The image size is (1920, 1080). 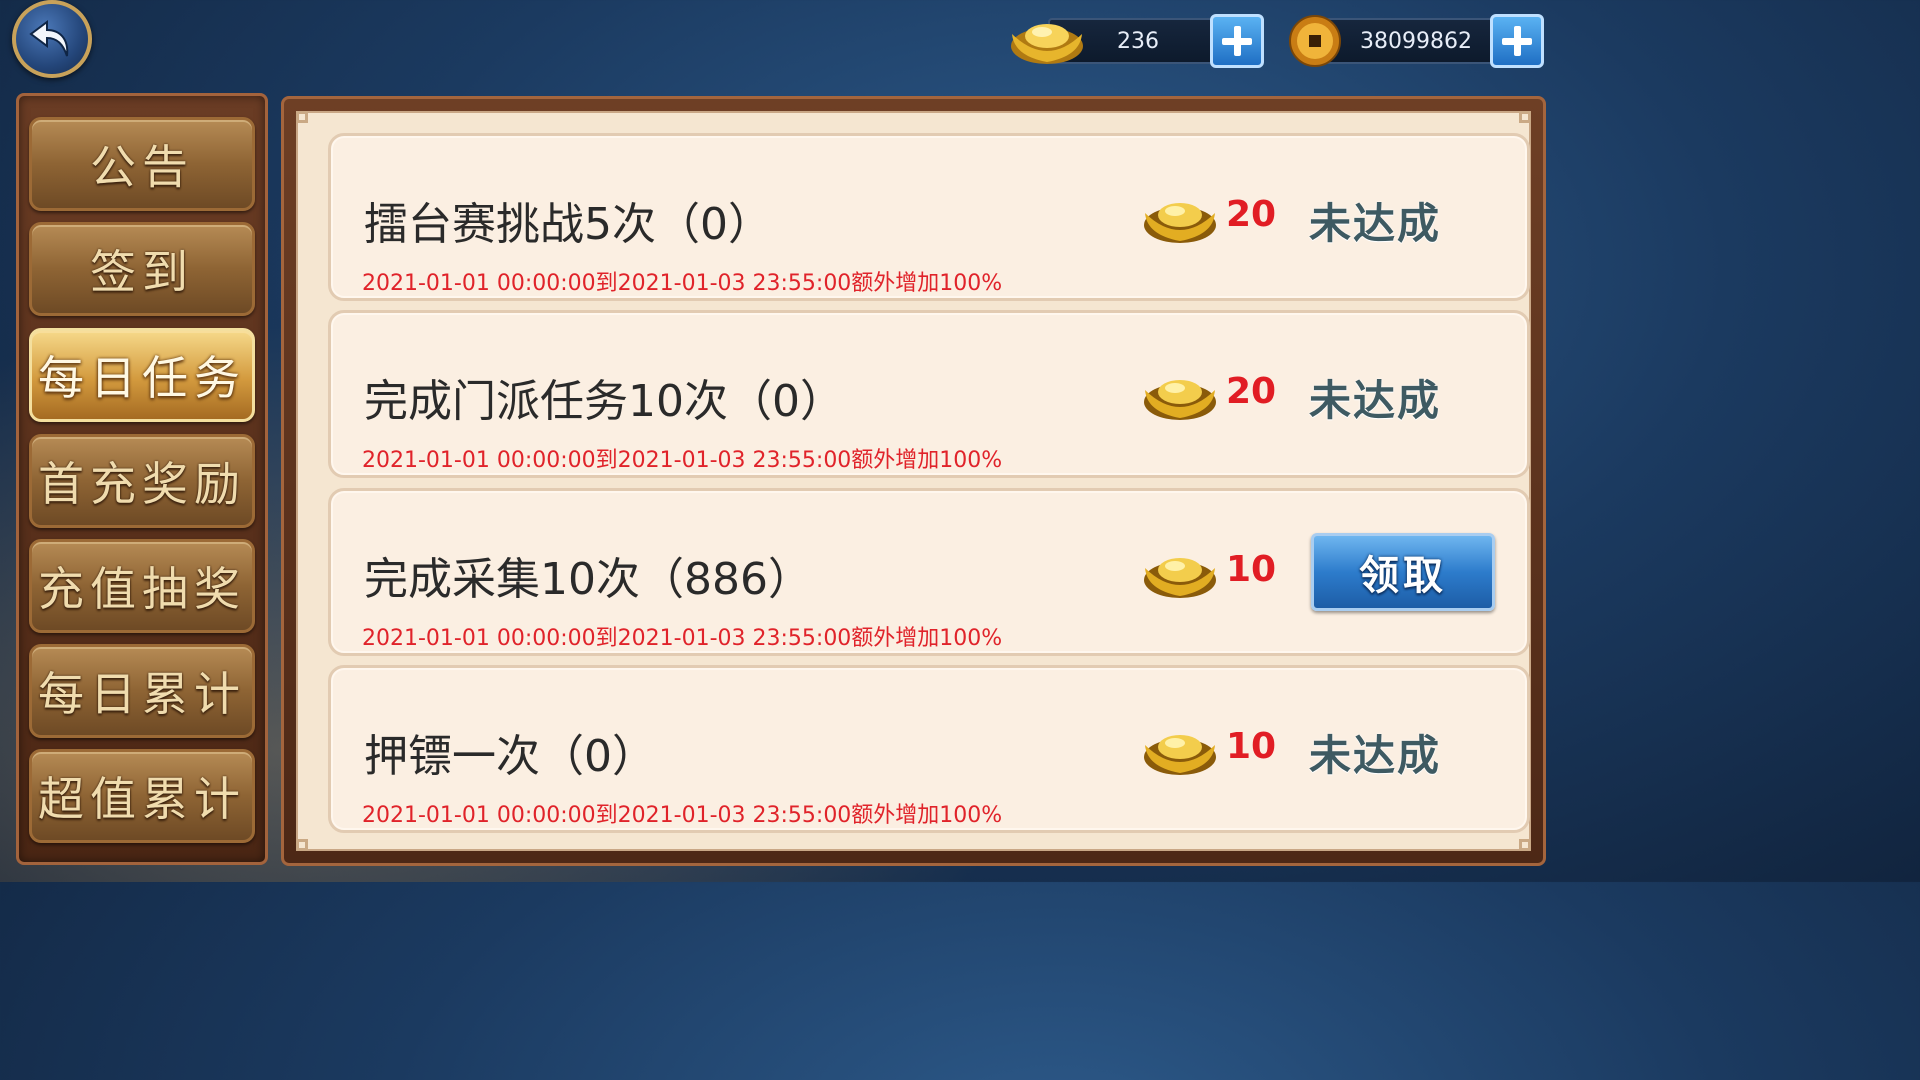 What do you see at coordinates (568, 224) in the screenshot?
I see `task-title: 擂台赛挑战5次（0）` at bounding box center [568, 224].